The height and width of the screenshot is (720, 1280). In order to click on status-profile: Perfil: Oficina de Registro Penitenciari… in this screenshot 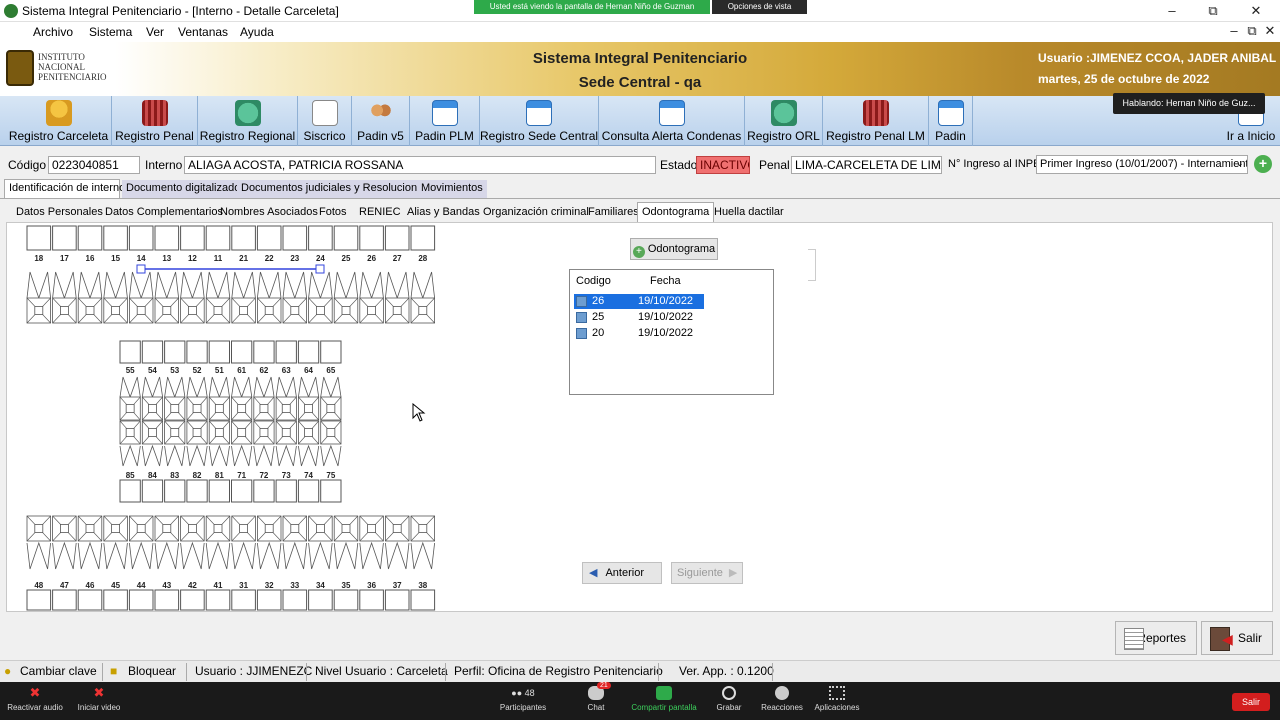, I will do `click(558, 671)`.